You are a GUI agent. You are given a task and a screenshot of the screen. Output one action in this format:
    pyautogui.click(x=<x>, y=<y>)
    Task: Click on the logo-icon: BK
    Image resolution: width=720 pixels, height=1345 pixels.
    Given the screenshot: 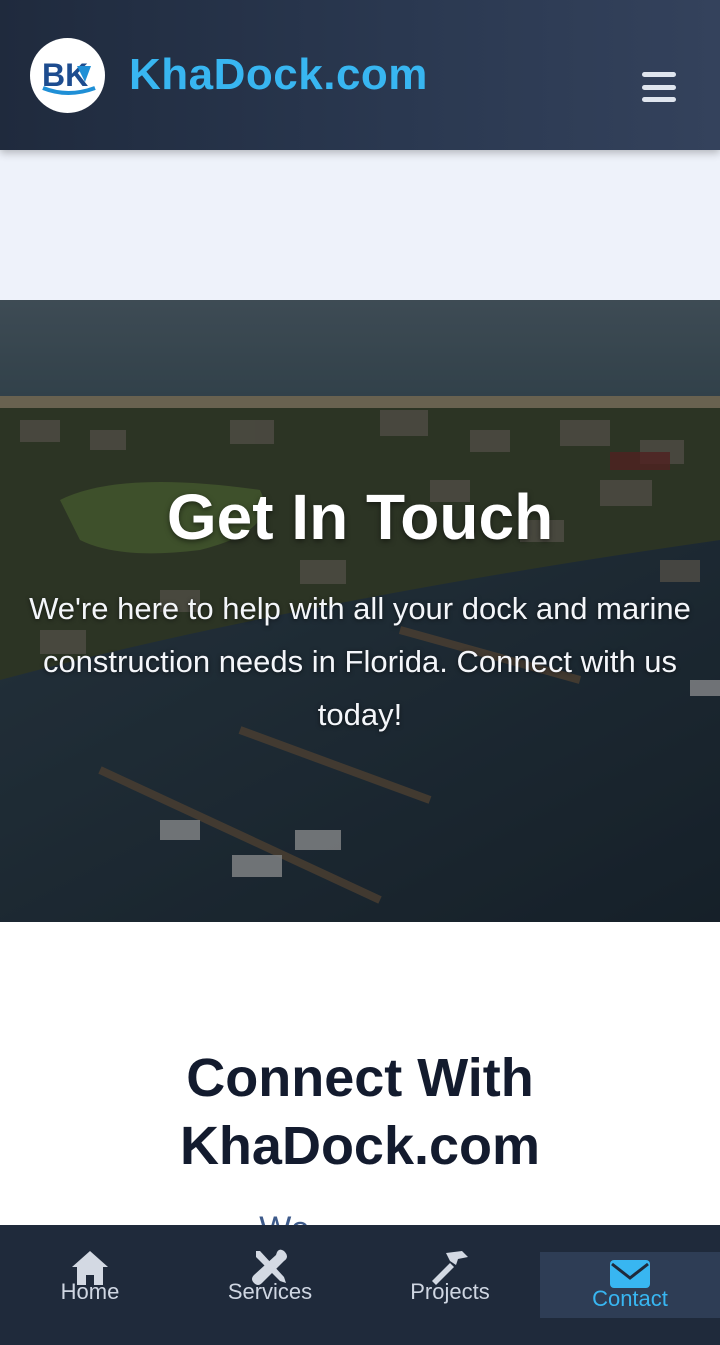 What is the action you would take?
    pyautogui.click(x=69, y=76)
    